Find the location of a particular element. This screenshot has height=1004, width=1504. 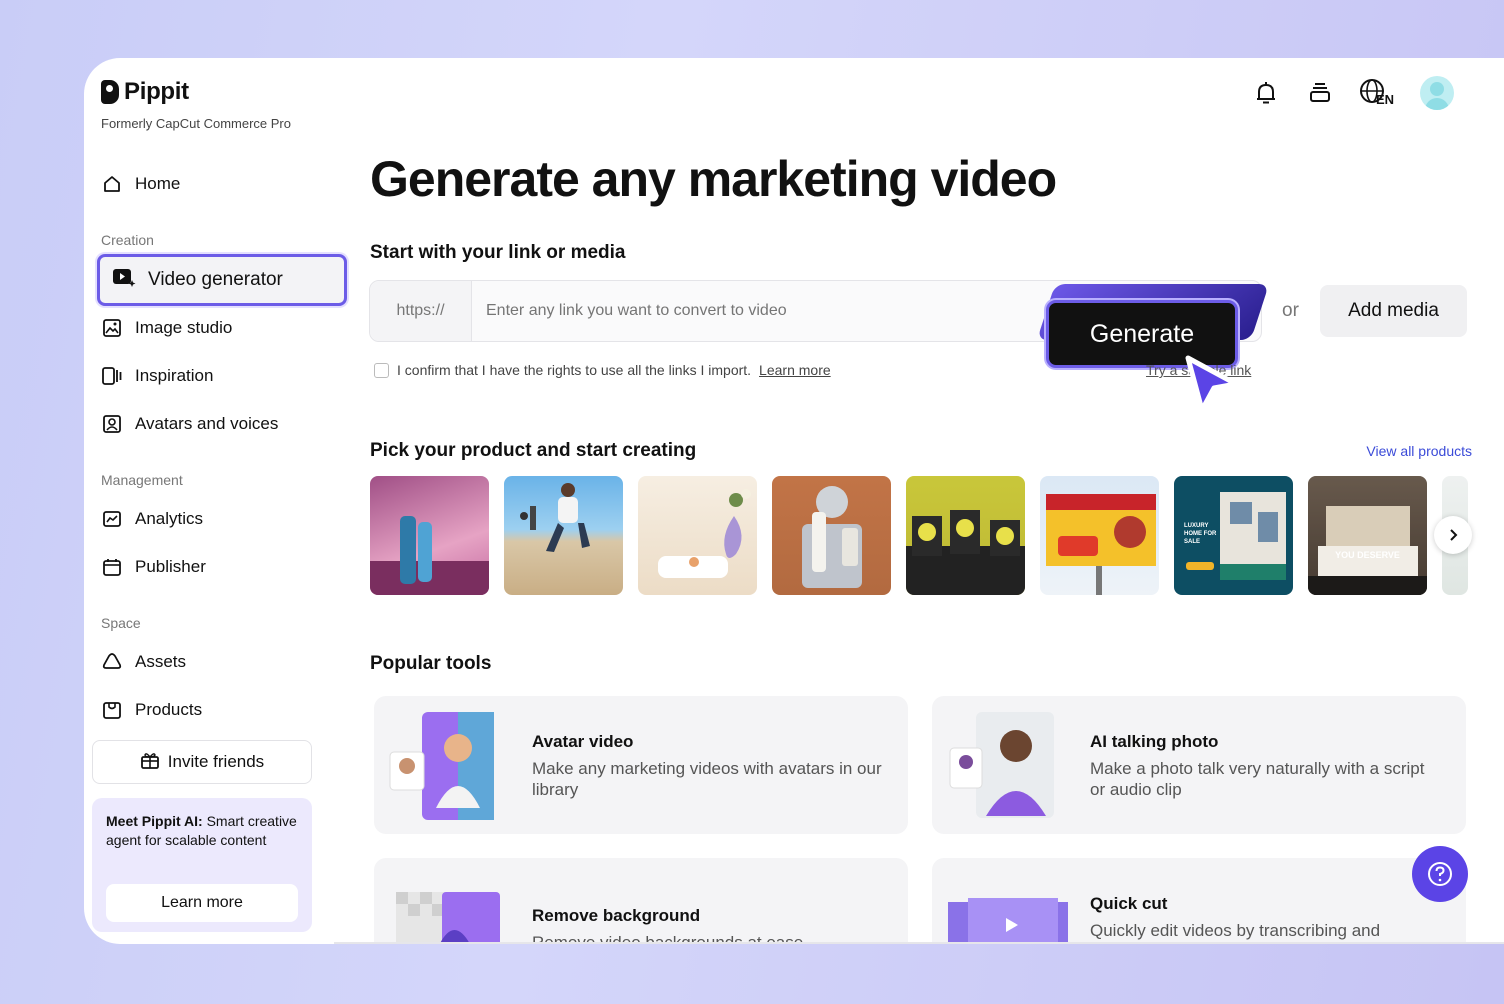

header-icons: EN is located at coordinates (1352, 93).